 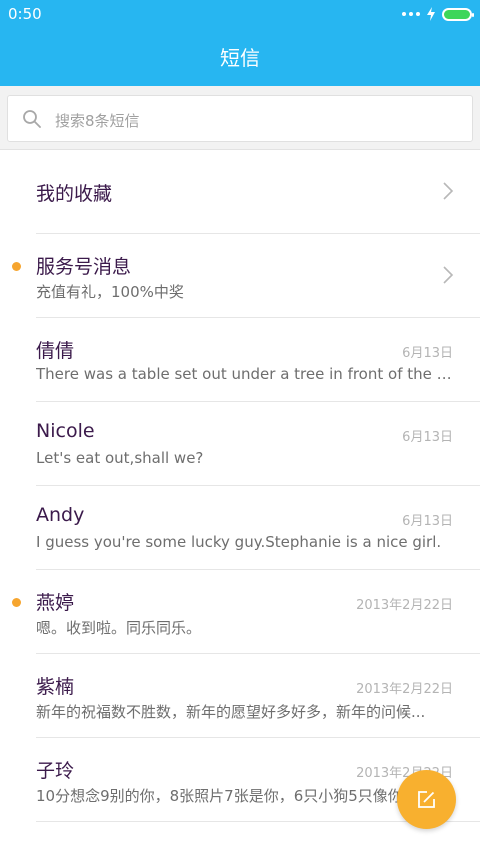 What do you see at coordinates (119, 628) in the screenshot?
I see `conversation-preview: 嗯。收到啦。同乐同乐。` at bounding box center [119, 628].